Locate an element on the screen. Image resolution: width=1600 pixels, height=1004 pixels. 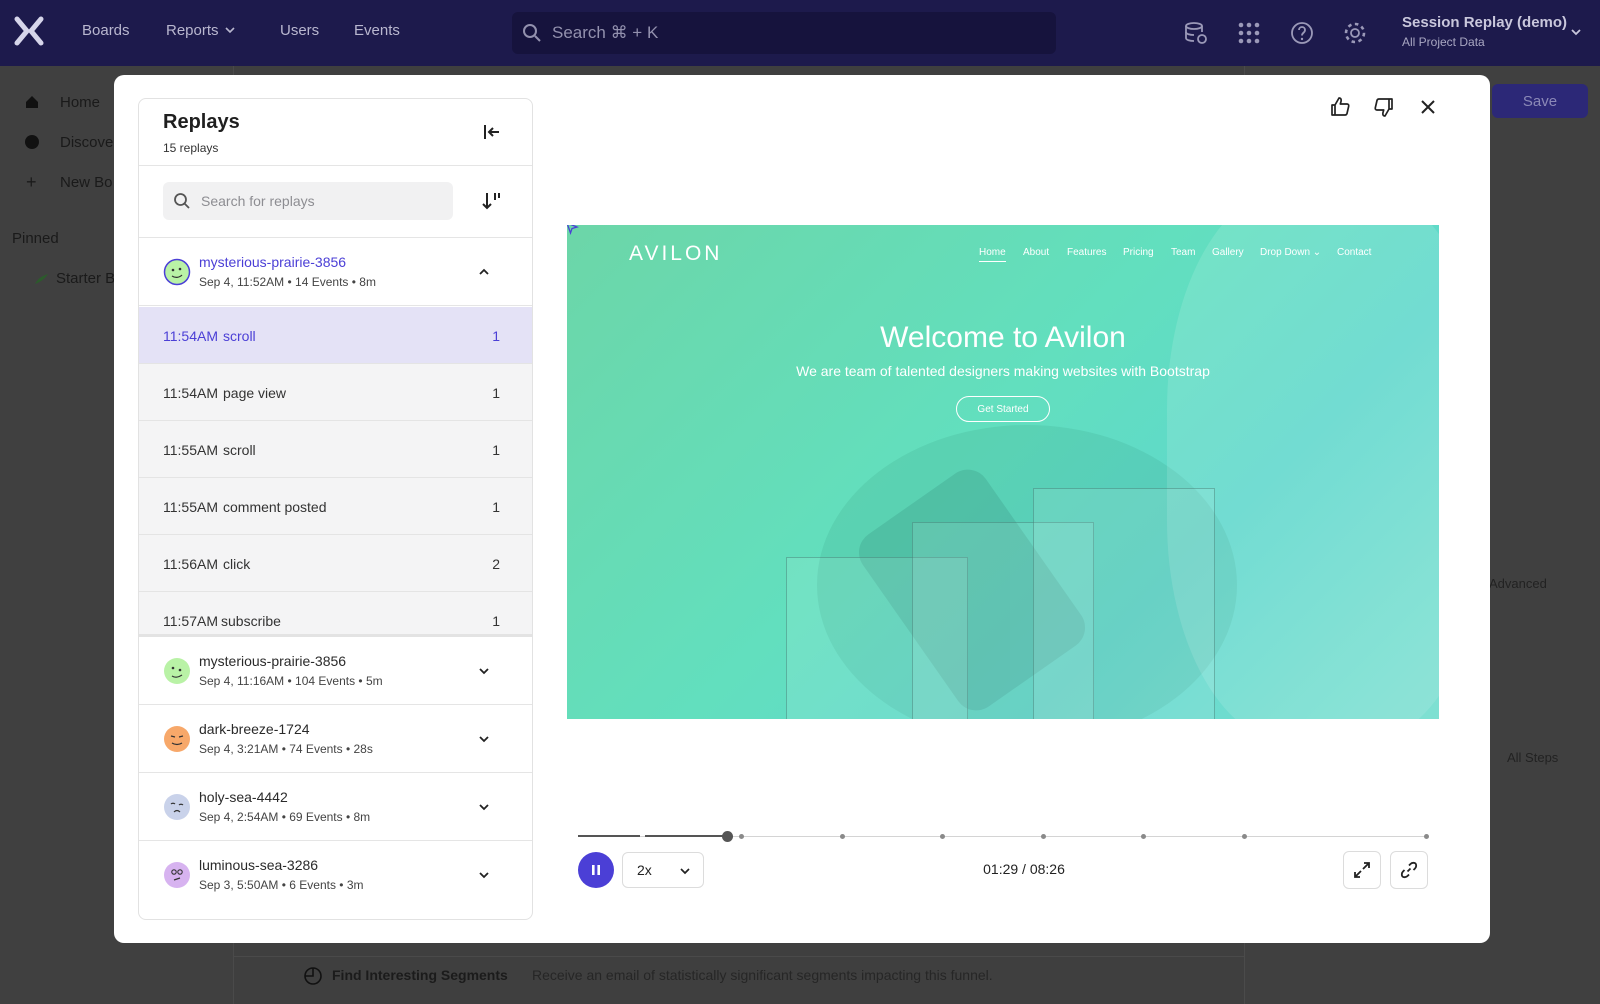
event-row: 11:55AM scroll 1 is located at coordinates (335, 449).